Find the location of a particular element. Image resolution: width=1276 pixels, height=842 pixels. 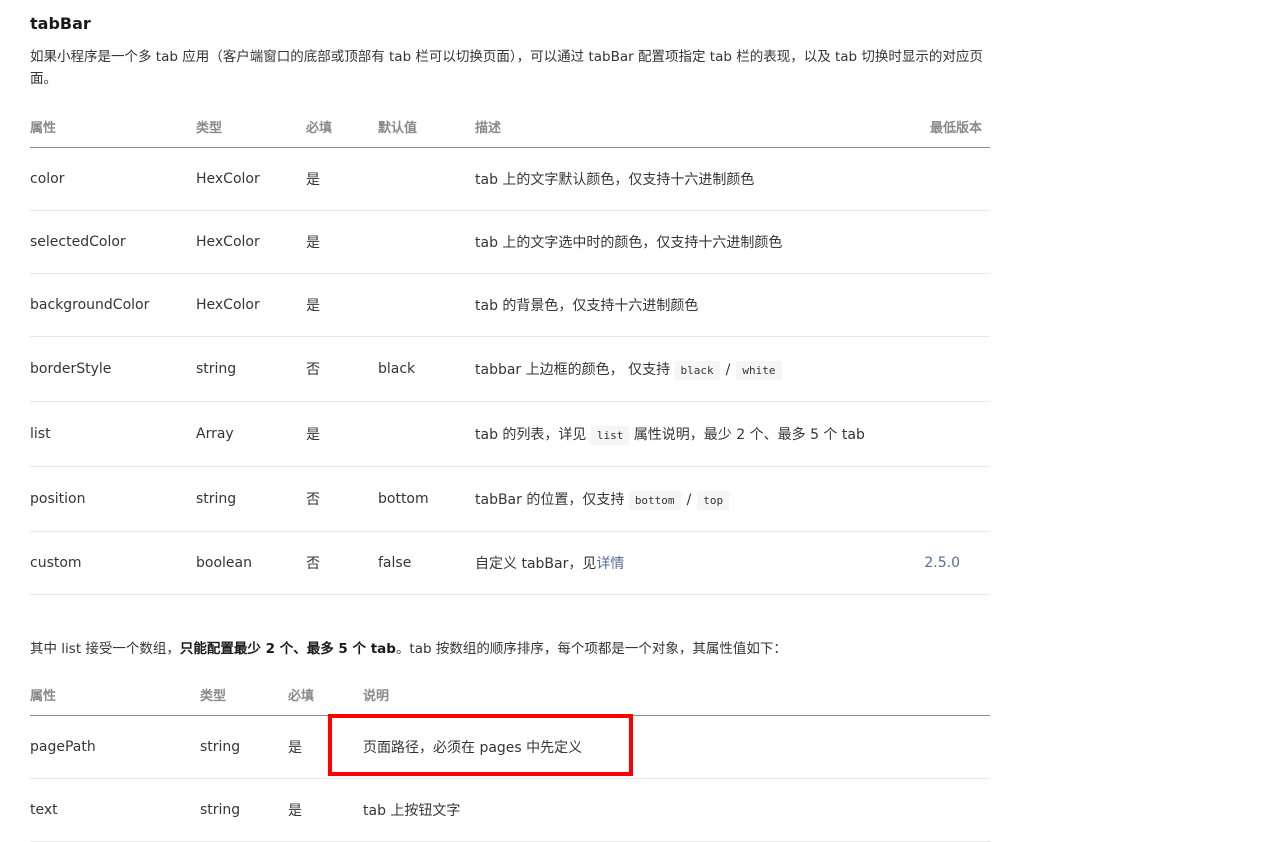

cell-property: color is located at coordinates (113, 179).